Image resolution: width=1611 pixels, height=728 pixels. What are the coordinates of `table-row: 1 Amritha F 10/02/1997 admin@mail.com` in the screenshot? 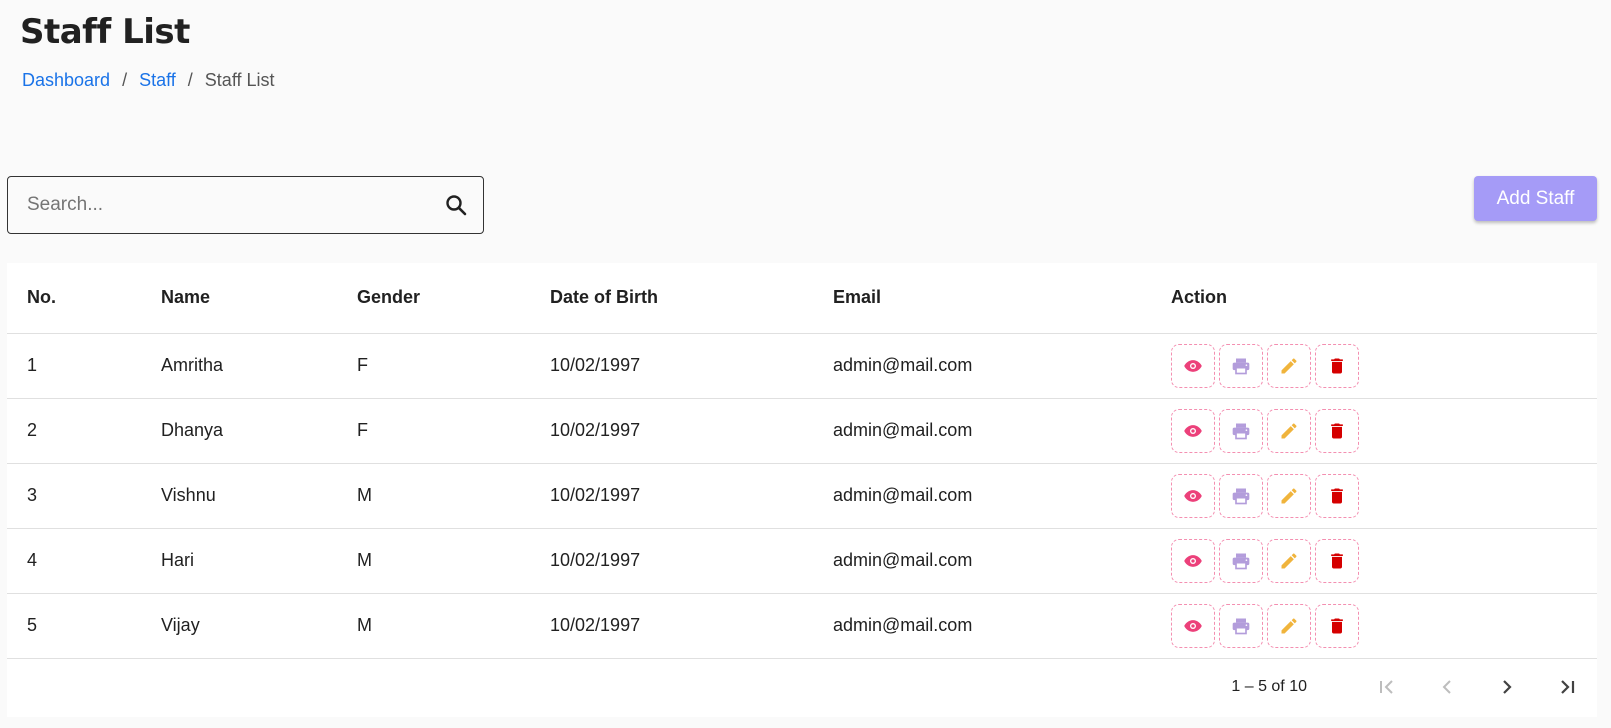 It's located at (802, 366).